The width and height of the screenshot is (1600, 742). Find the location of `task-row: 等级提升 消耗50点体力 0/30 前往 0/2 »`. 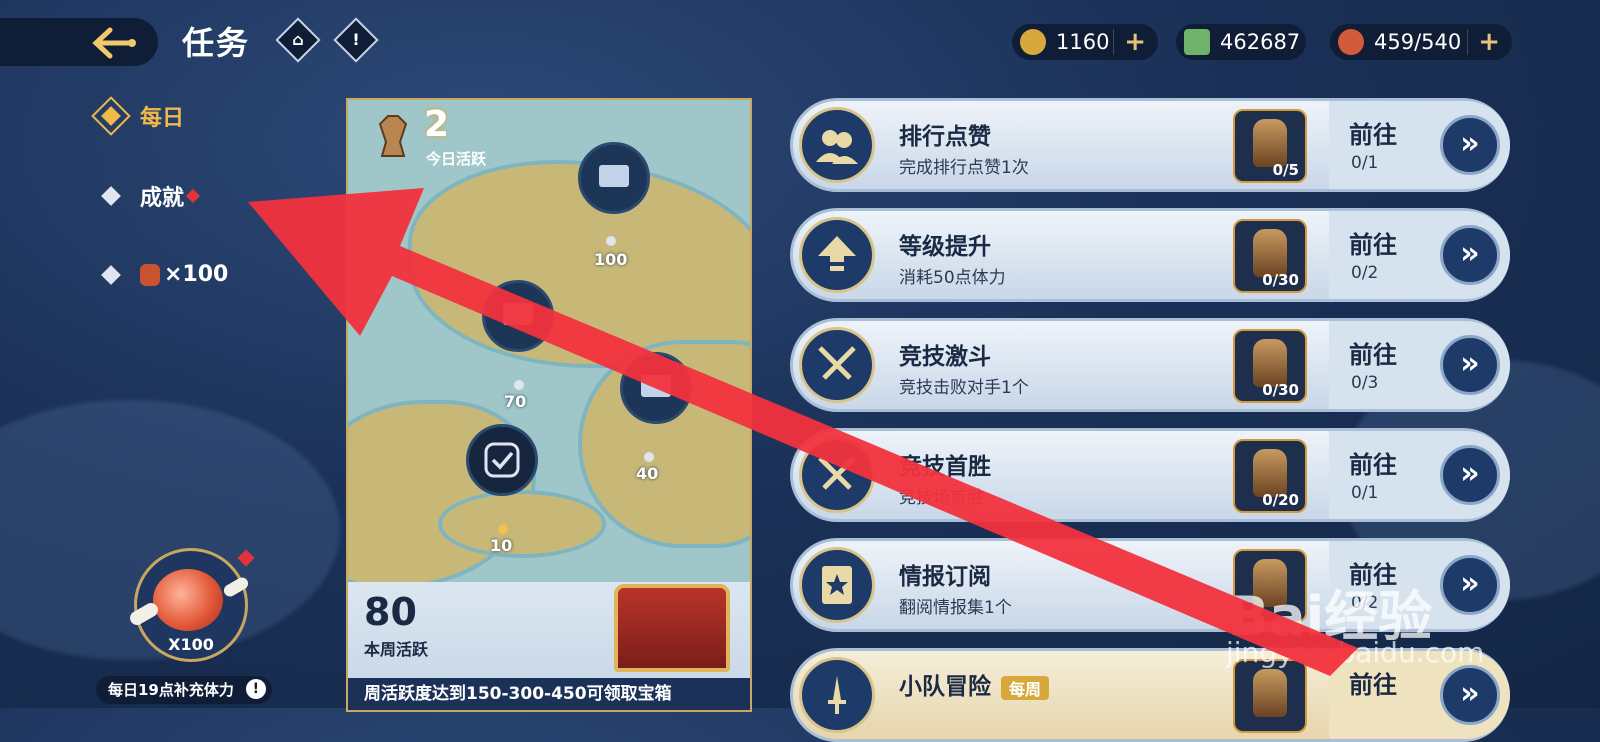

task-row: 等级提升 消耗50点体力 0/30 前往 0/2 » is located at coordinates (1150, 255).